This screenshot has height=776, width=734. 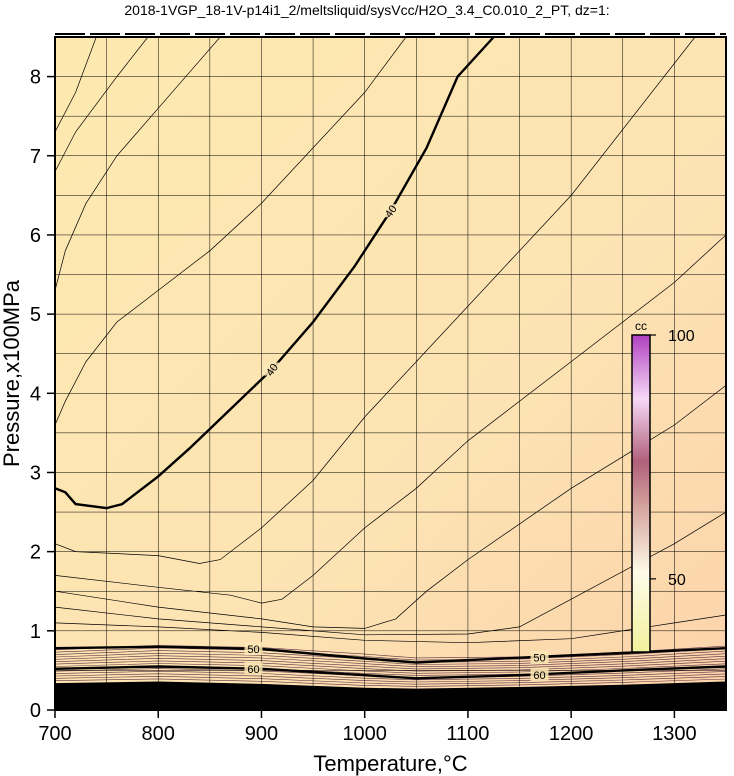 I want to click on colorbar-title: cc, so click(x=641, y=326).